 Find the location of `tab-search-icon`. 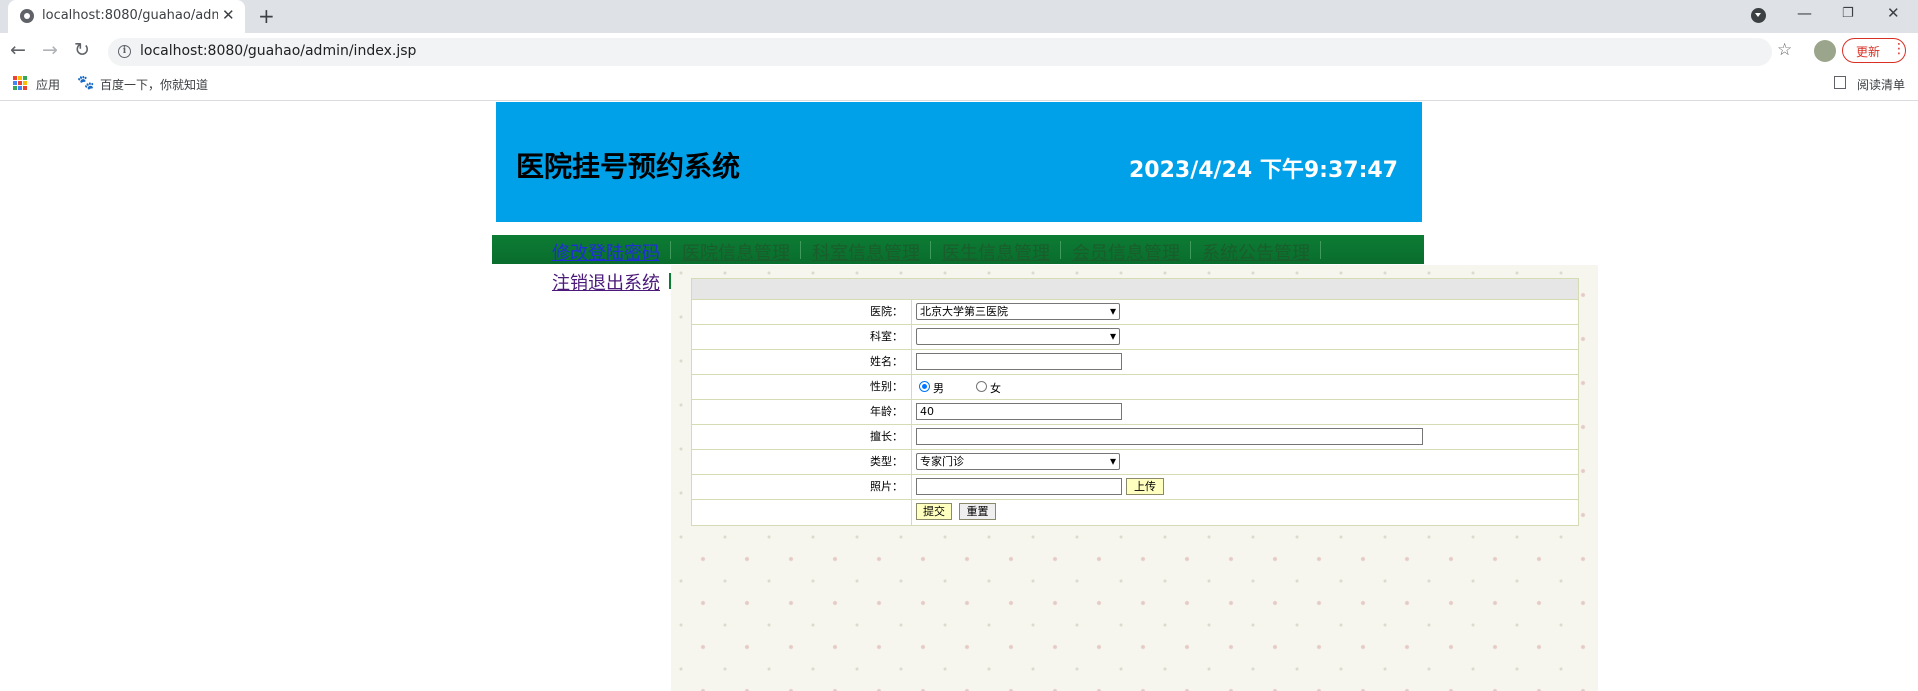

tab-search-icon is located at coordinates (1758, 15).